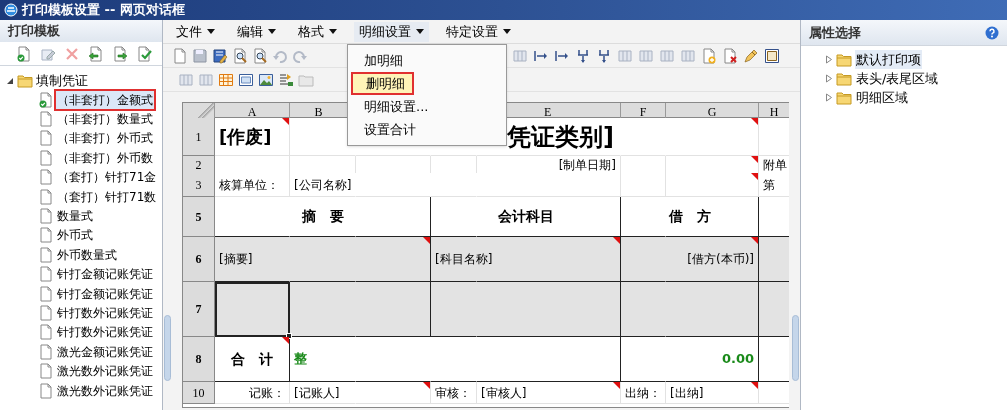 This screenshot has height=410, width=1007. I want to click on row-header: 5, so click(199, 217).